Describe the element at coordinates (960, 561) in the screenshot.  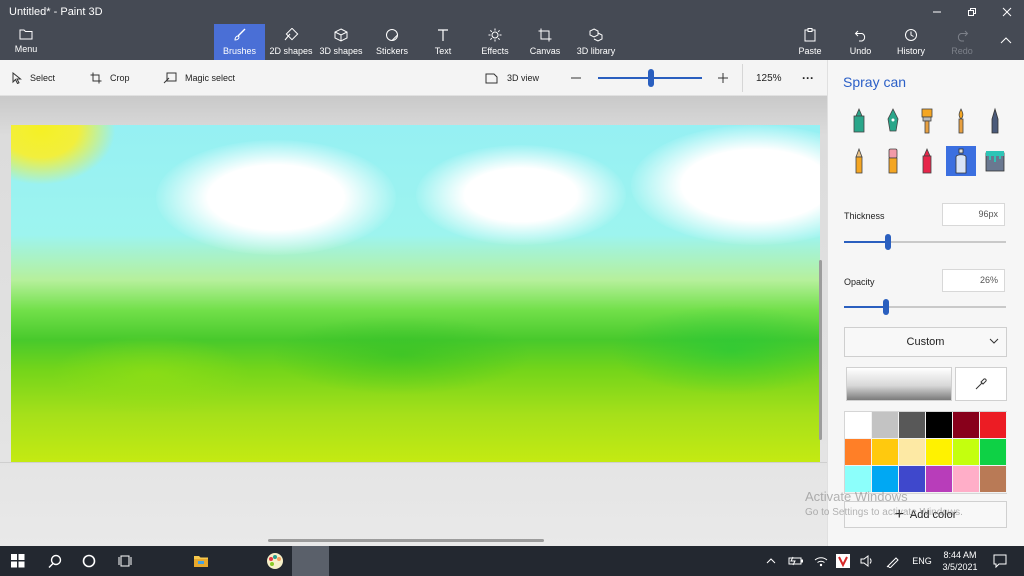
I see `system-clock: 8:44 AM 3/5/2021` at that location.